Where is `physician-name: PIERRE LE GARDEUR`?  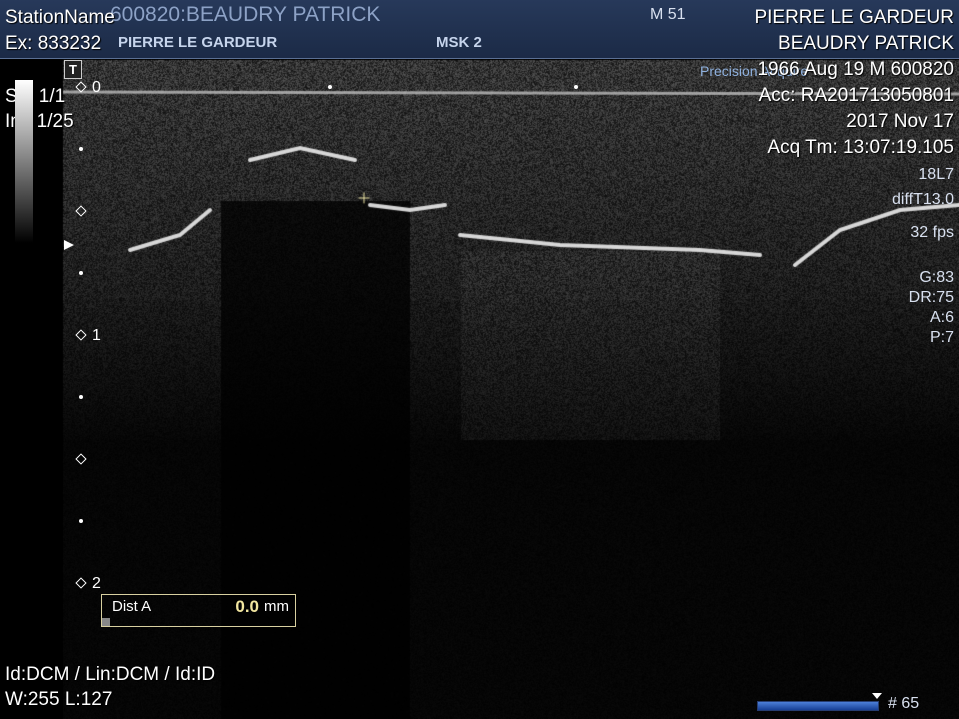
physician-name: PIERRE LE GARDEUR is located at coordinates (854, 17).